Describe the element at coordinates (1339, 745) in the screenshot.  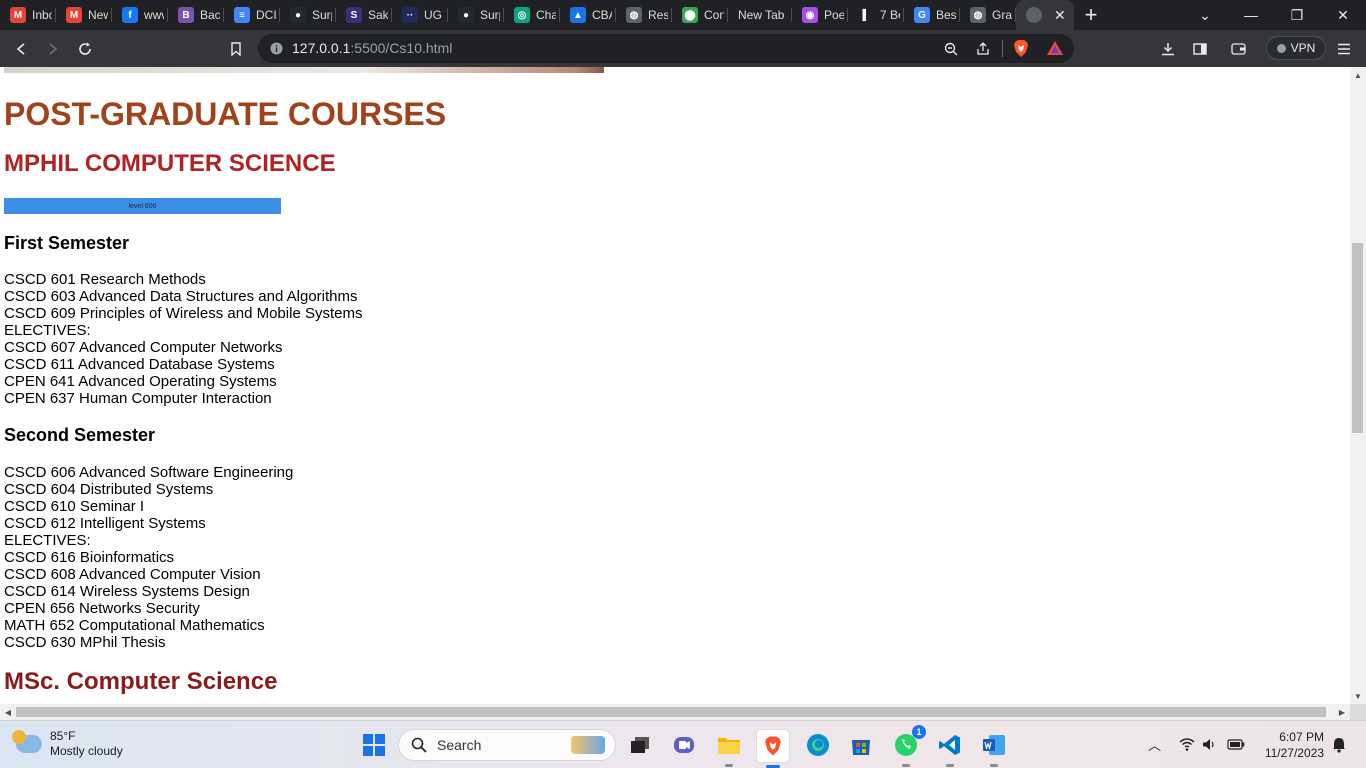
I see `notification-bell-icon` at that location.